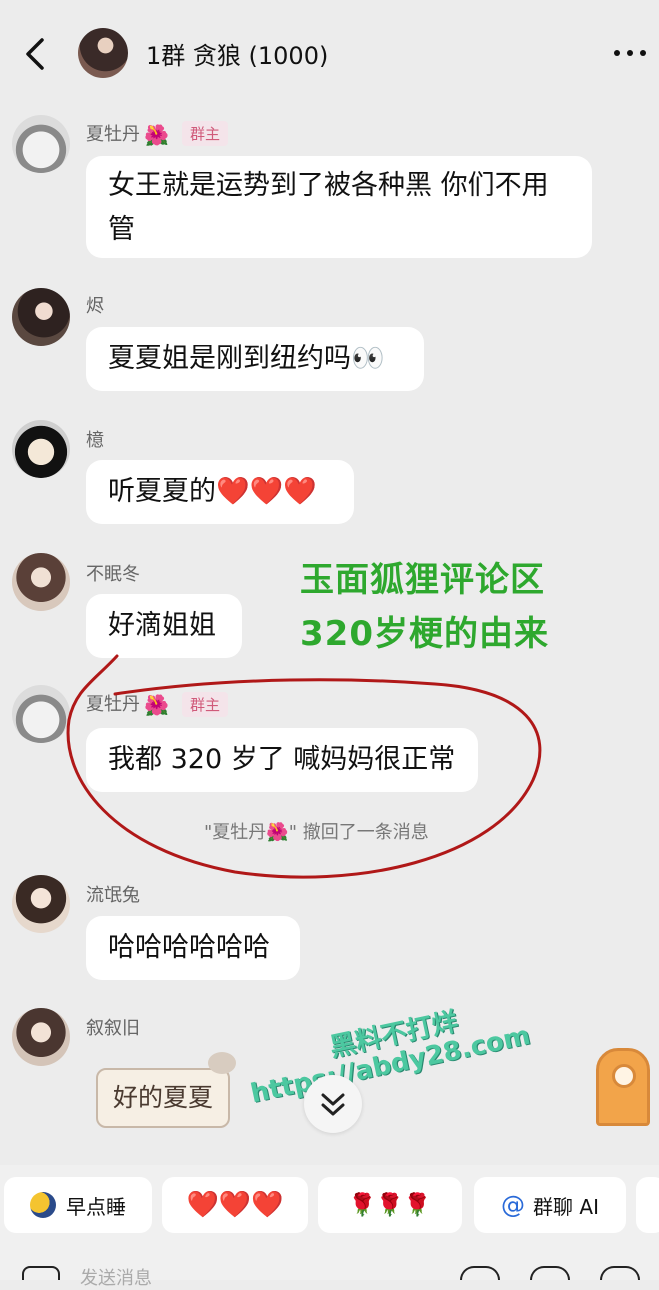 This screenshot has width=659, height=1290. What do you see at coordinates (164, 626) in the screenshot?
I see `message-bubble: 好滴姐姐` at bounding box center [164, 626].